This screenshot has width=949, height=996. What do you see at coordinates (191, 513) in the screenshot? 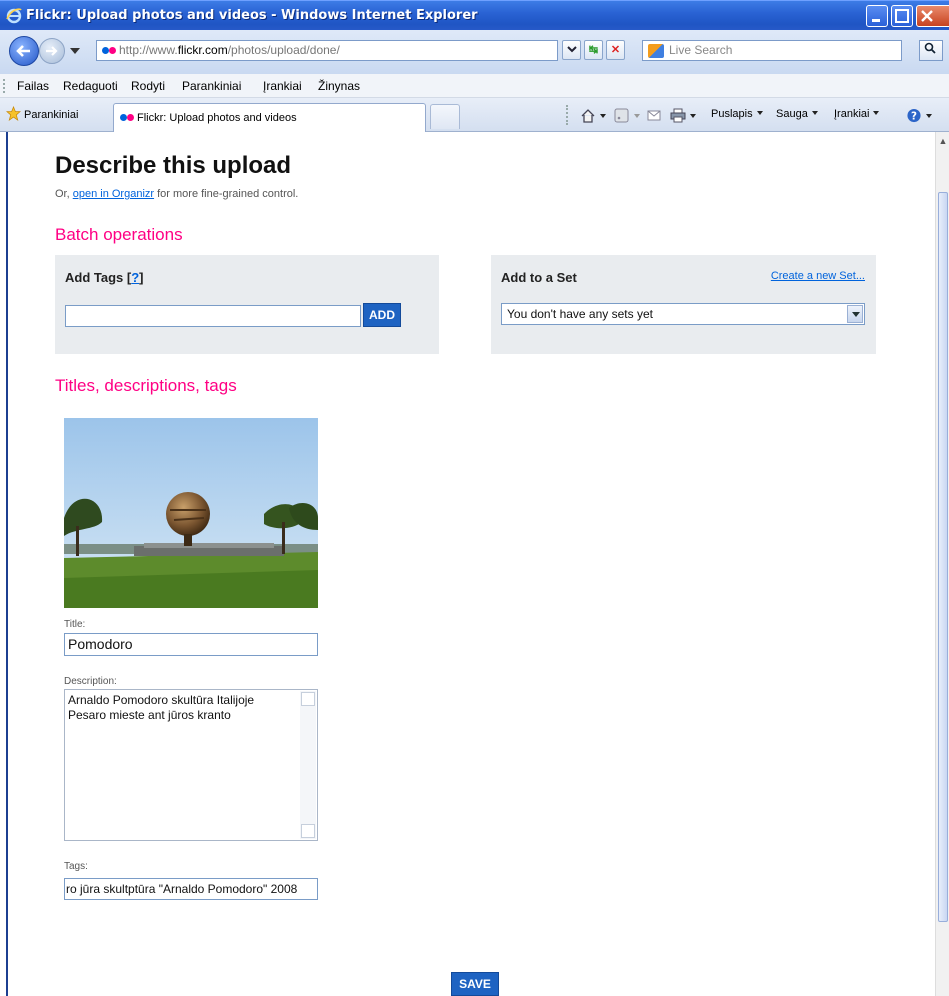
I see `uploaded-photo-thumbnail` at bounding box center [191, 513].